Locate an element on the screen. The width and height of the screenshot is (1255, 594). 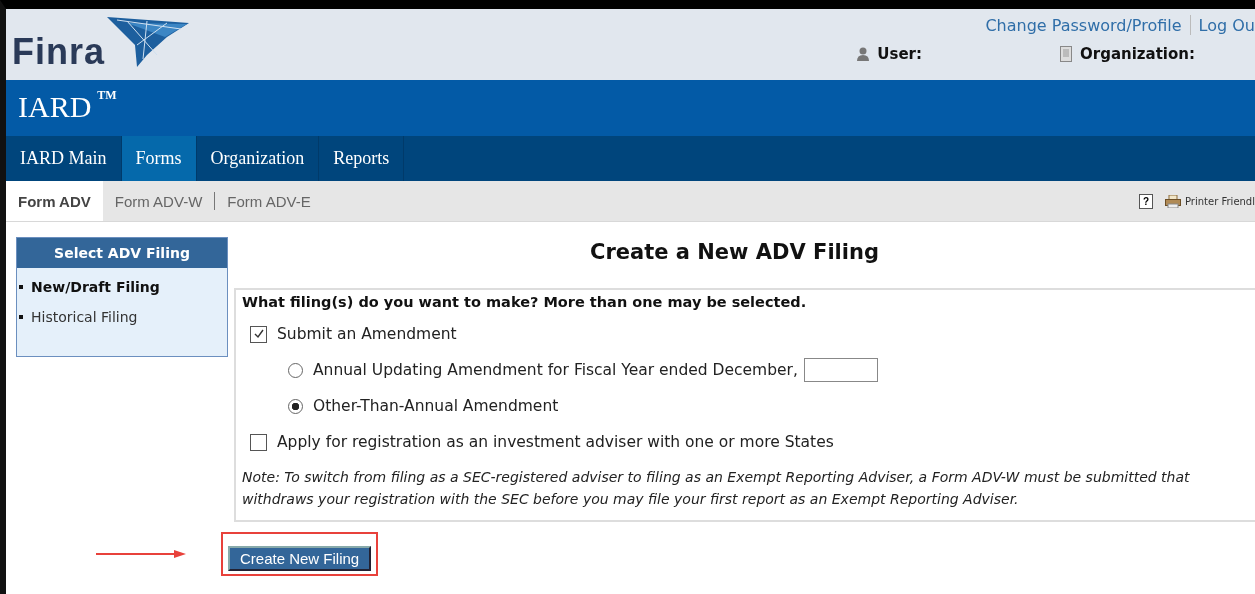
sub-tab: Form ADV is located at coordinates (54, 201).